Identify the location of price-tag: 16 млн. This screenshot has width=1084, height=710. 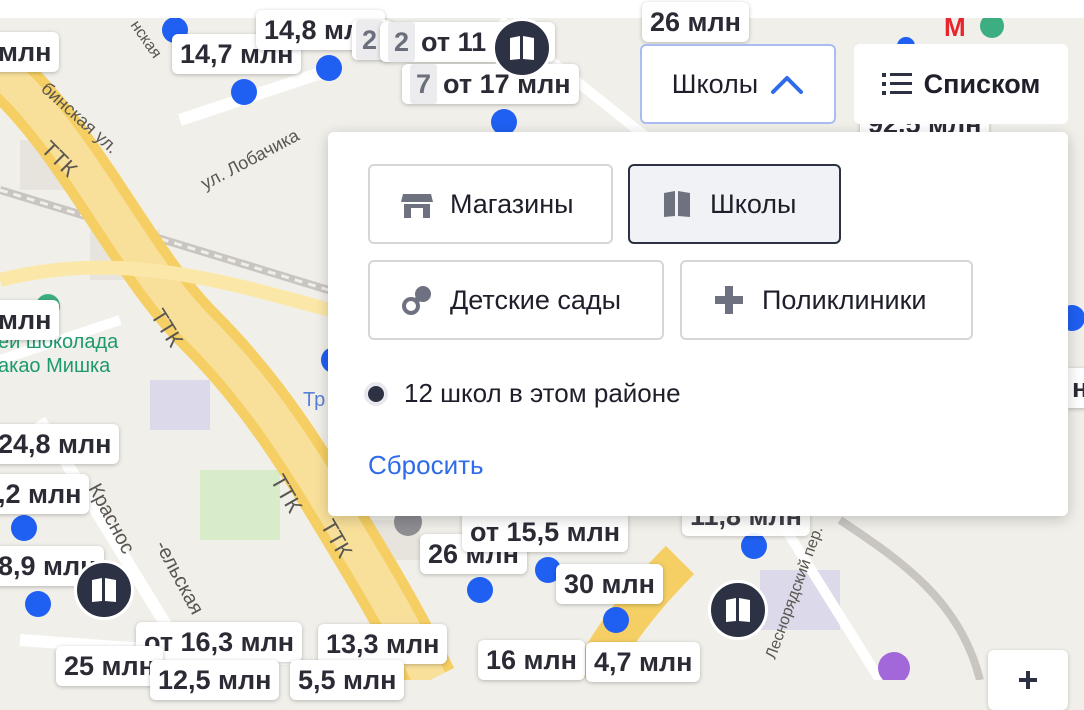
(531, 660).